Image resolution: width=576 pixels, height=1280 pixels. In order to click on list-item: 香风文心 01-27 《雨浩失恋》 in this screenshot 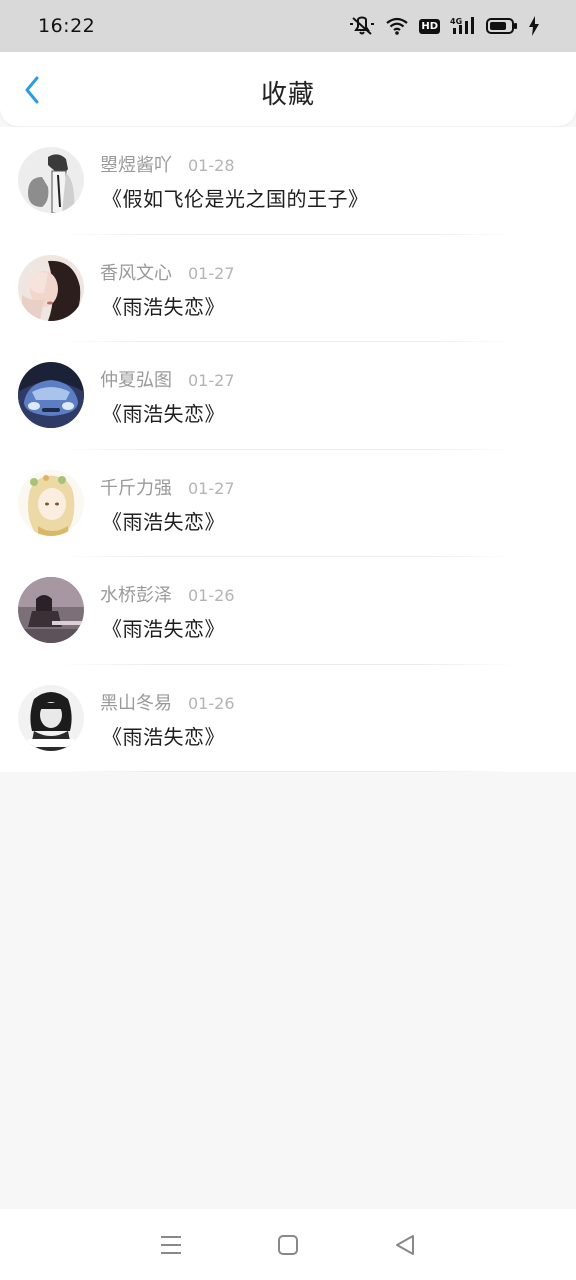, I will do `click(288, 288)`.